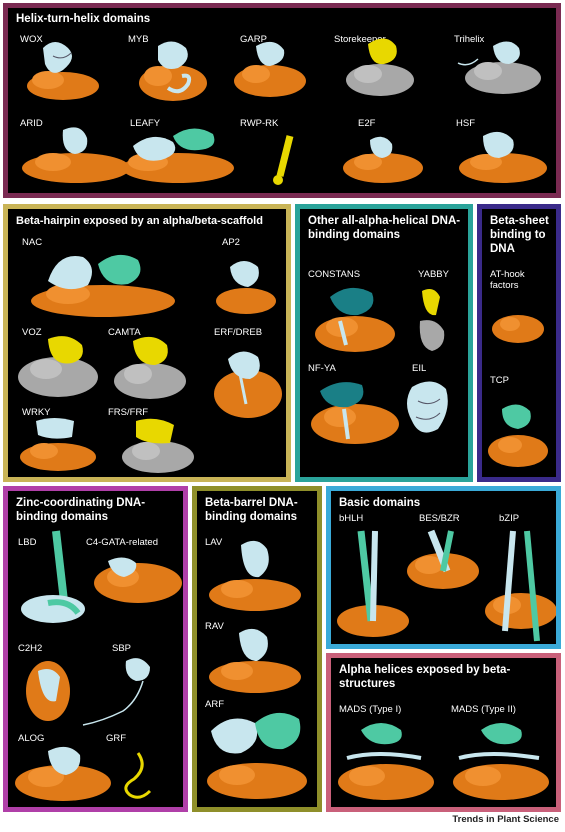 The image size is (565, 832). Describe the element at coordinates (138, 580) in the screenshot. I see `structure-c4-gata` at that location.